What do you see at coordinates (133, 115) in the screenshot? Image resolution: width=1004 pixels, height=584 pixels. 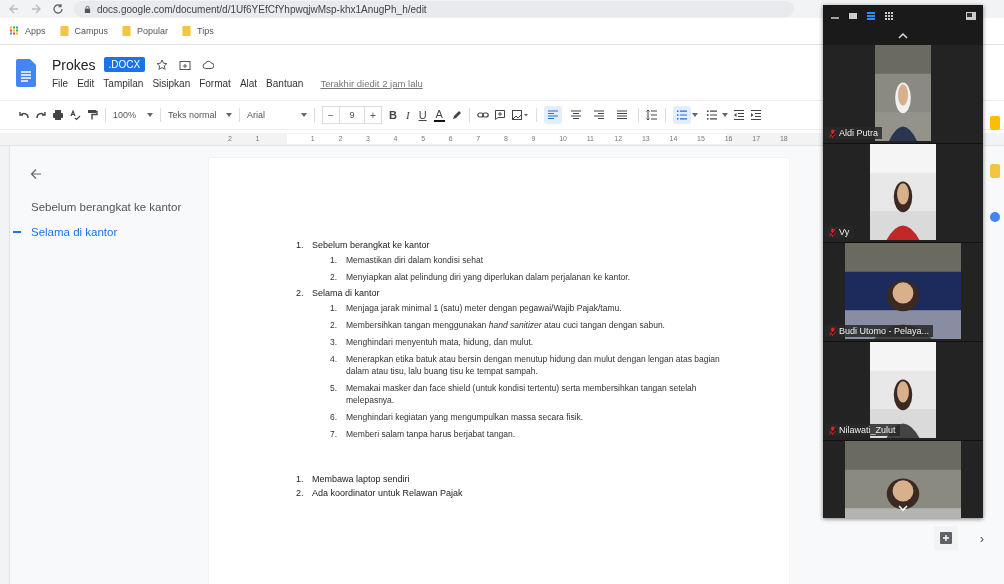 I see `zoom-dropdown: 100%` at bounding box center [133, 115].